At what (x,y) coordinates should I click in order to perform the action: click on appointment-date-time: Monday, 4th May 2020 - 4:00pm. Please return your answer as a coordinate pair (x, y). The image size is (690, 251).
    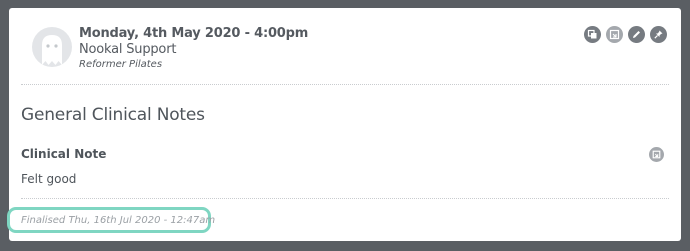
    Looking at the image, I should click on (194, 33).